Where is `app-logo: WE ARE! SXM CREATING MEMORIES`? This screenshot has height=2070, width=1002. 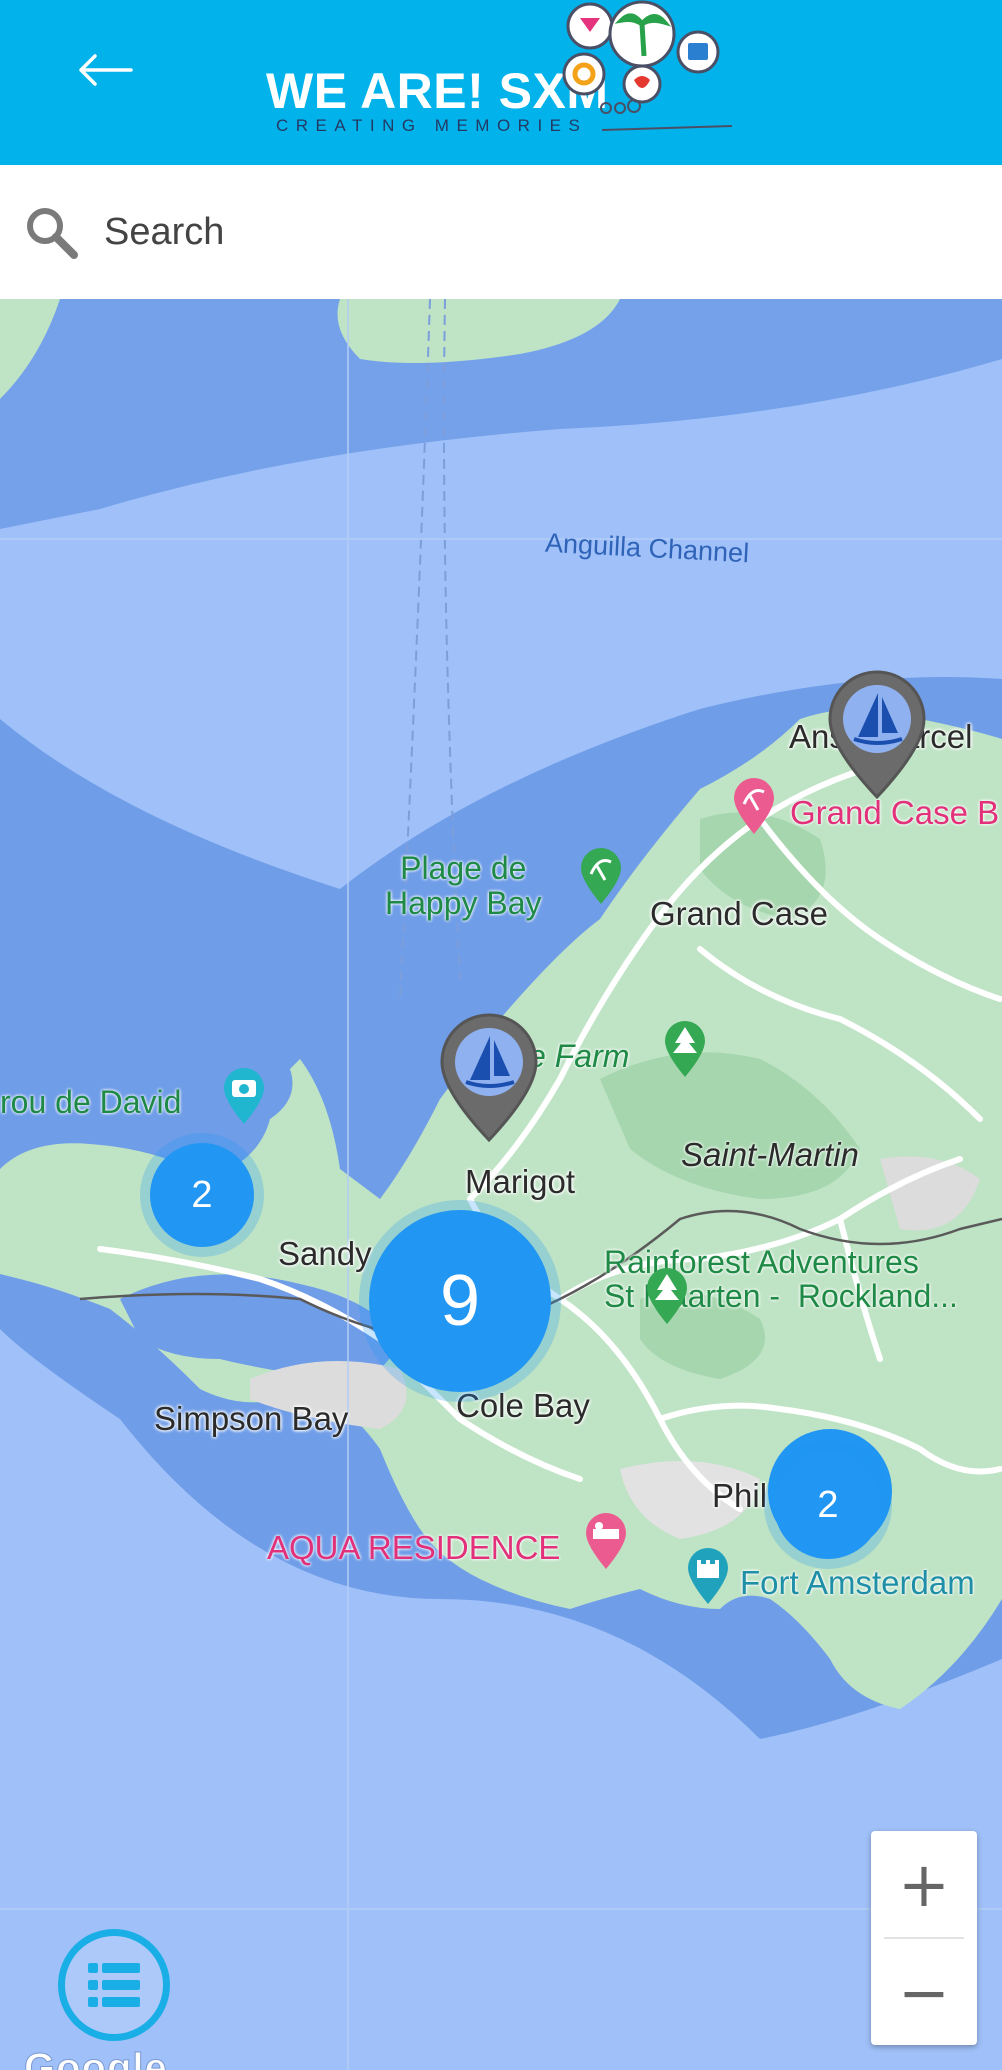 app-logo: WE ARE! SXM CREATING MEMORIES is located at coordinates (502, 75).